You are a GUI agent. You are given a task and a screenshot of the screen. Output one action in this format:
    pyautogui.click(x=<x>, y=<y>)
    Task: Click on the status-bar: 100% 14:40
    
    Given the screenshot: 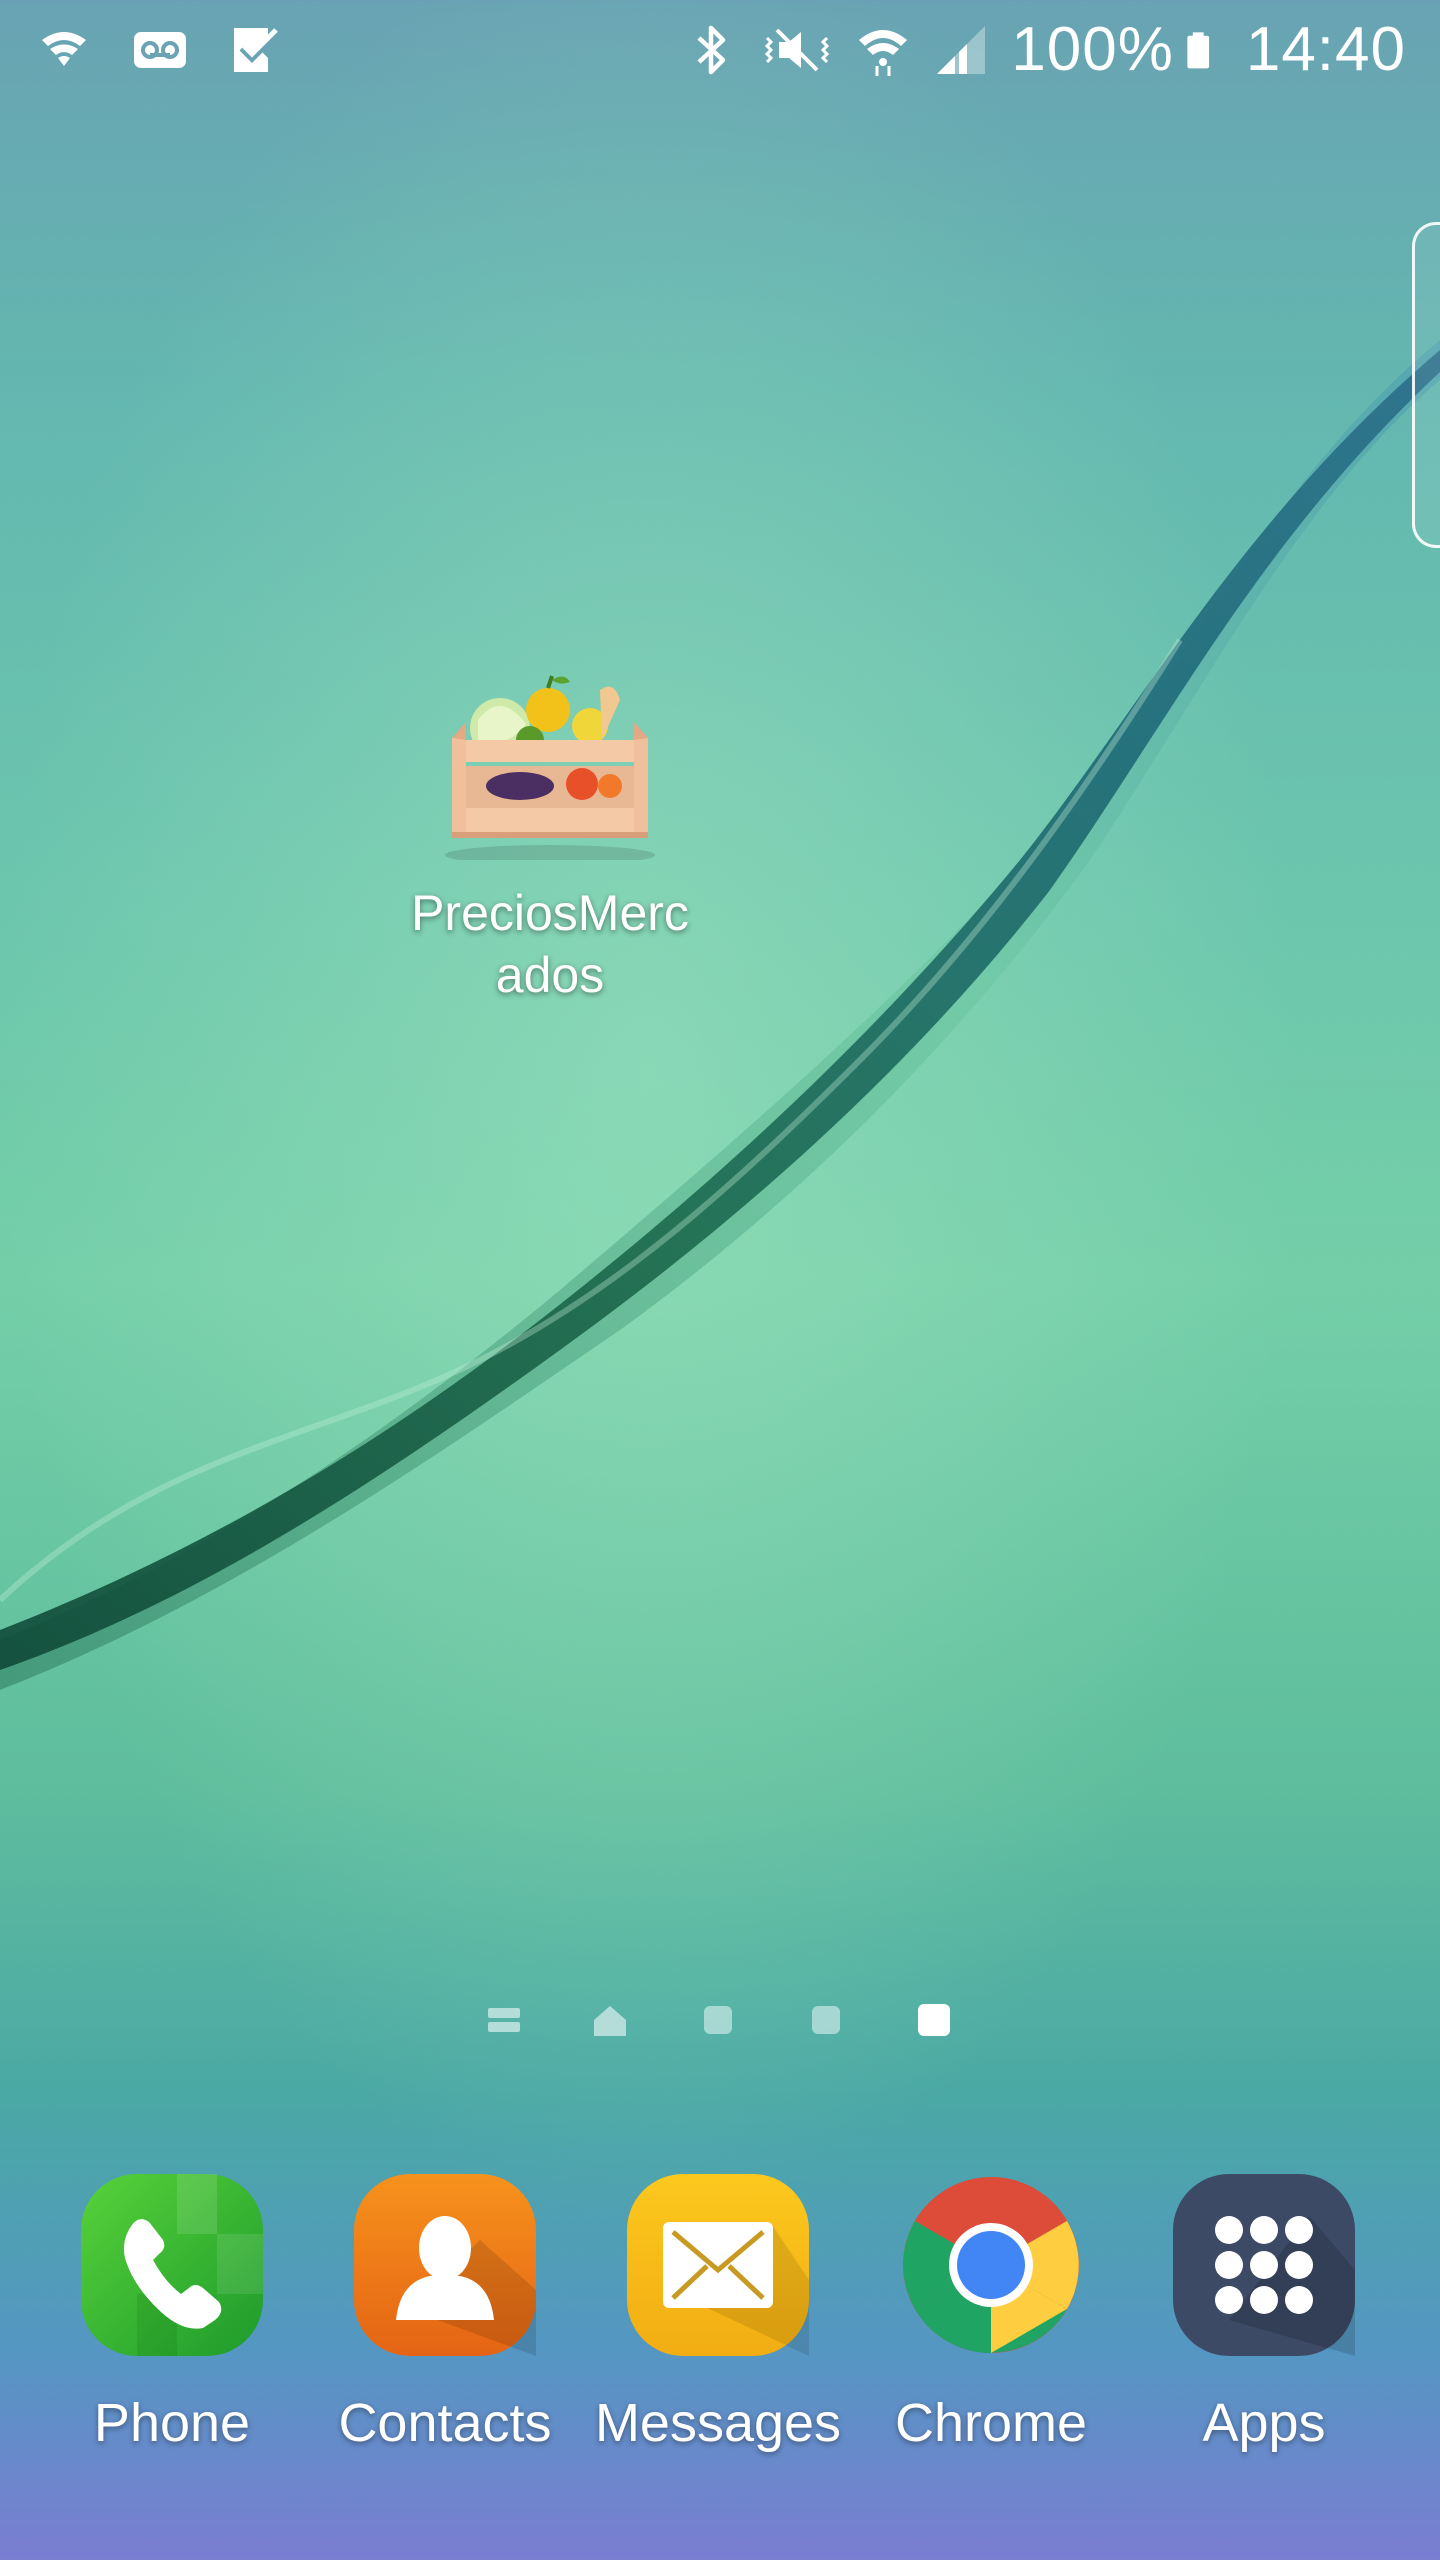 What is the action you would take?
    pyautogui.click(x=720, y=50)
    